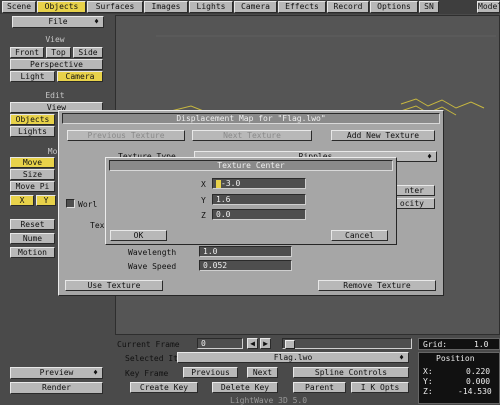 The image size is (500, 405). What do you see at coordinates (22, 200) in the screenshot?
I see `x-axis-button: X` at bounding box center [22, 200].